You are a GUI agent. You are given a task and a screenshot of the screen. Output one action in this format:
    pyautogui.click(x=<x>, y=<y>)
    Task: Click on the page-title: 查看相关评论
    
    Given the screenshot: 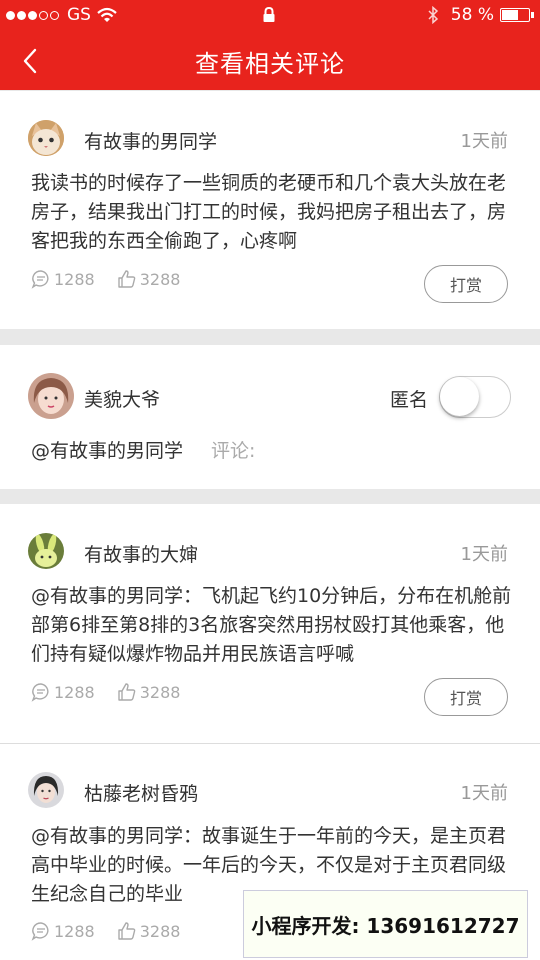 What is the action you would take?
    pyautogui.click(x=270, y=64)
    